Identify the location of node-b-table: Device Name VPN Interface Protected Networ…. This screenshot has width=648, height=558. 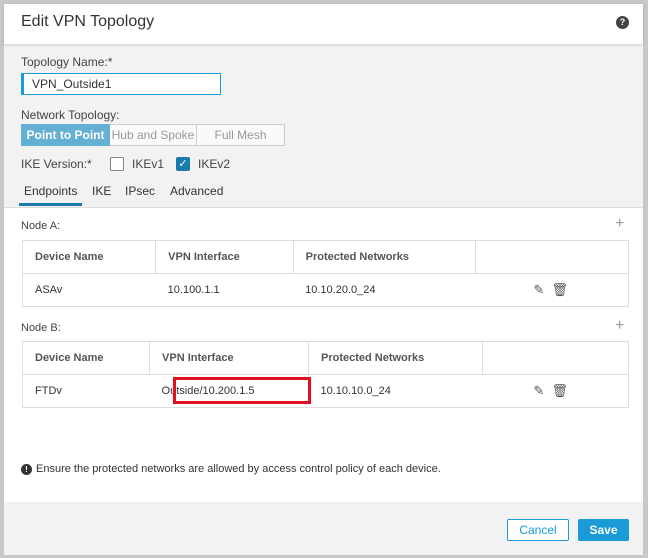
(325, 374).